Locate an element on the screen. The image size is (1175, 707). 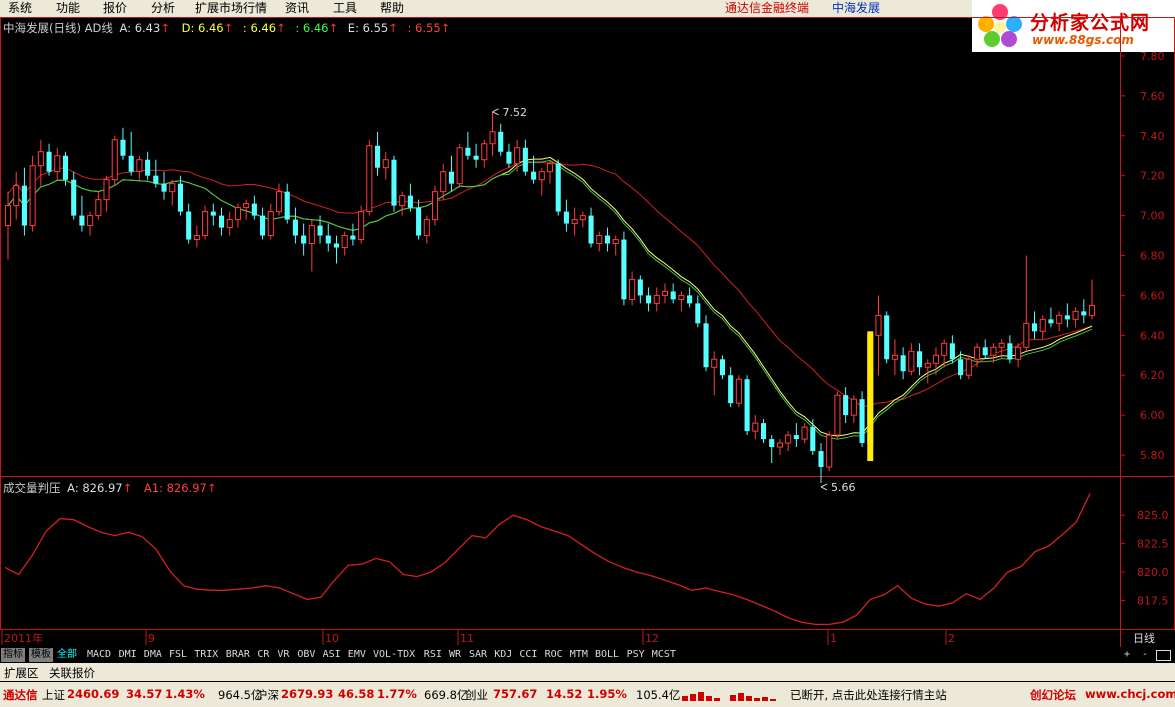
forum-link: 创幻论坛 is located at coordinates (1053, 695).